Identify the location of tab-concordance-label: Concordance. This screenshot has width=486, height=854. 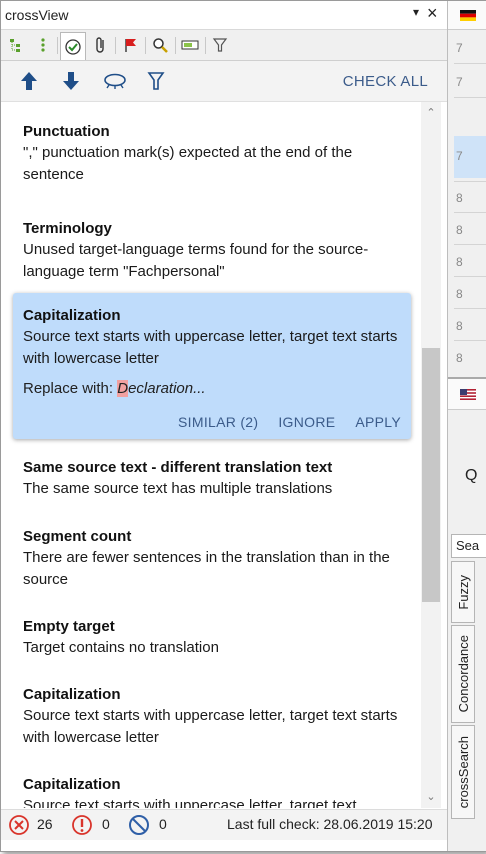
(463, 674).